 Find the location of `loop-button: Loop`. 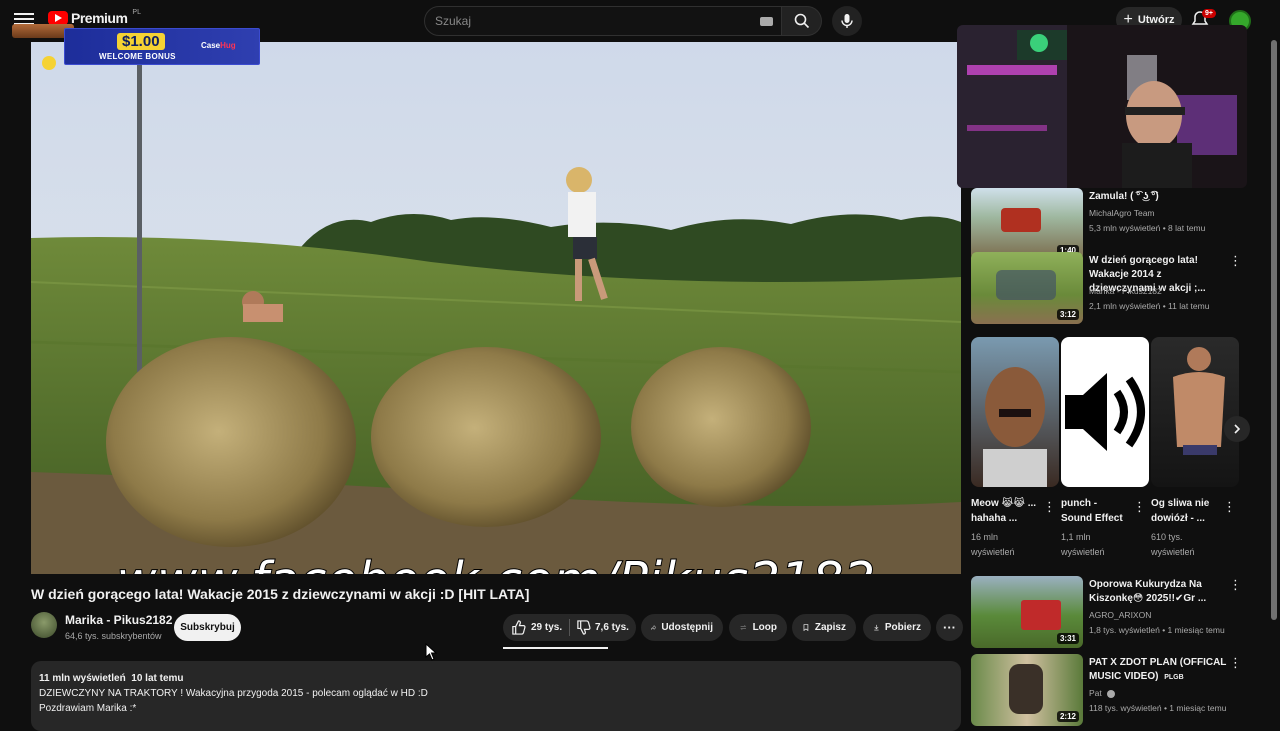

loop-button: Loop is located at coordinates (758, 627).